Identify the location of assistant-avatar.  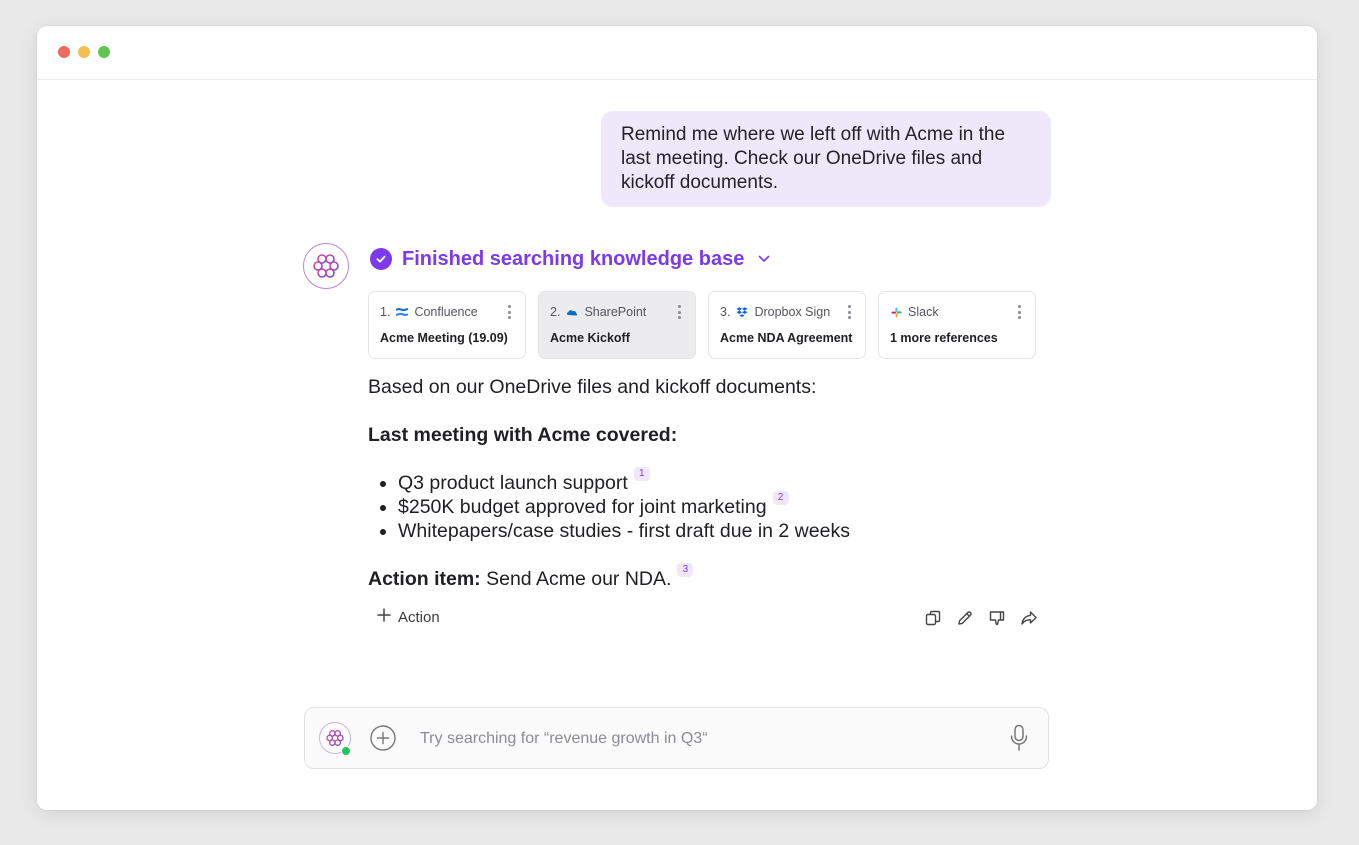
(326, 266).